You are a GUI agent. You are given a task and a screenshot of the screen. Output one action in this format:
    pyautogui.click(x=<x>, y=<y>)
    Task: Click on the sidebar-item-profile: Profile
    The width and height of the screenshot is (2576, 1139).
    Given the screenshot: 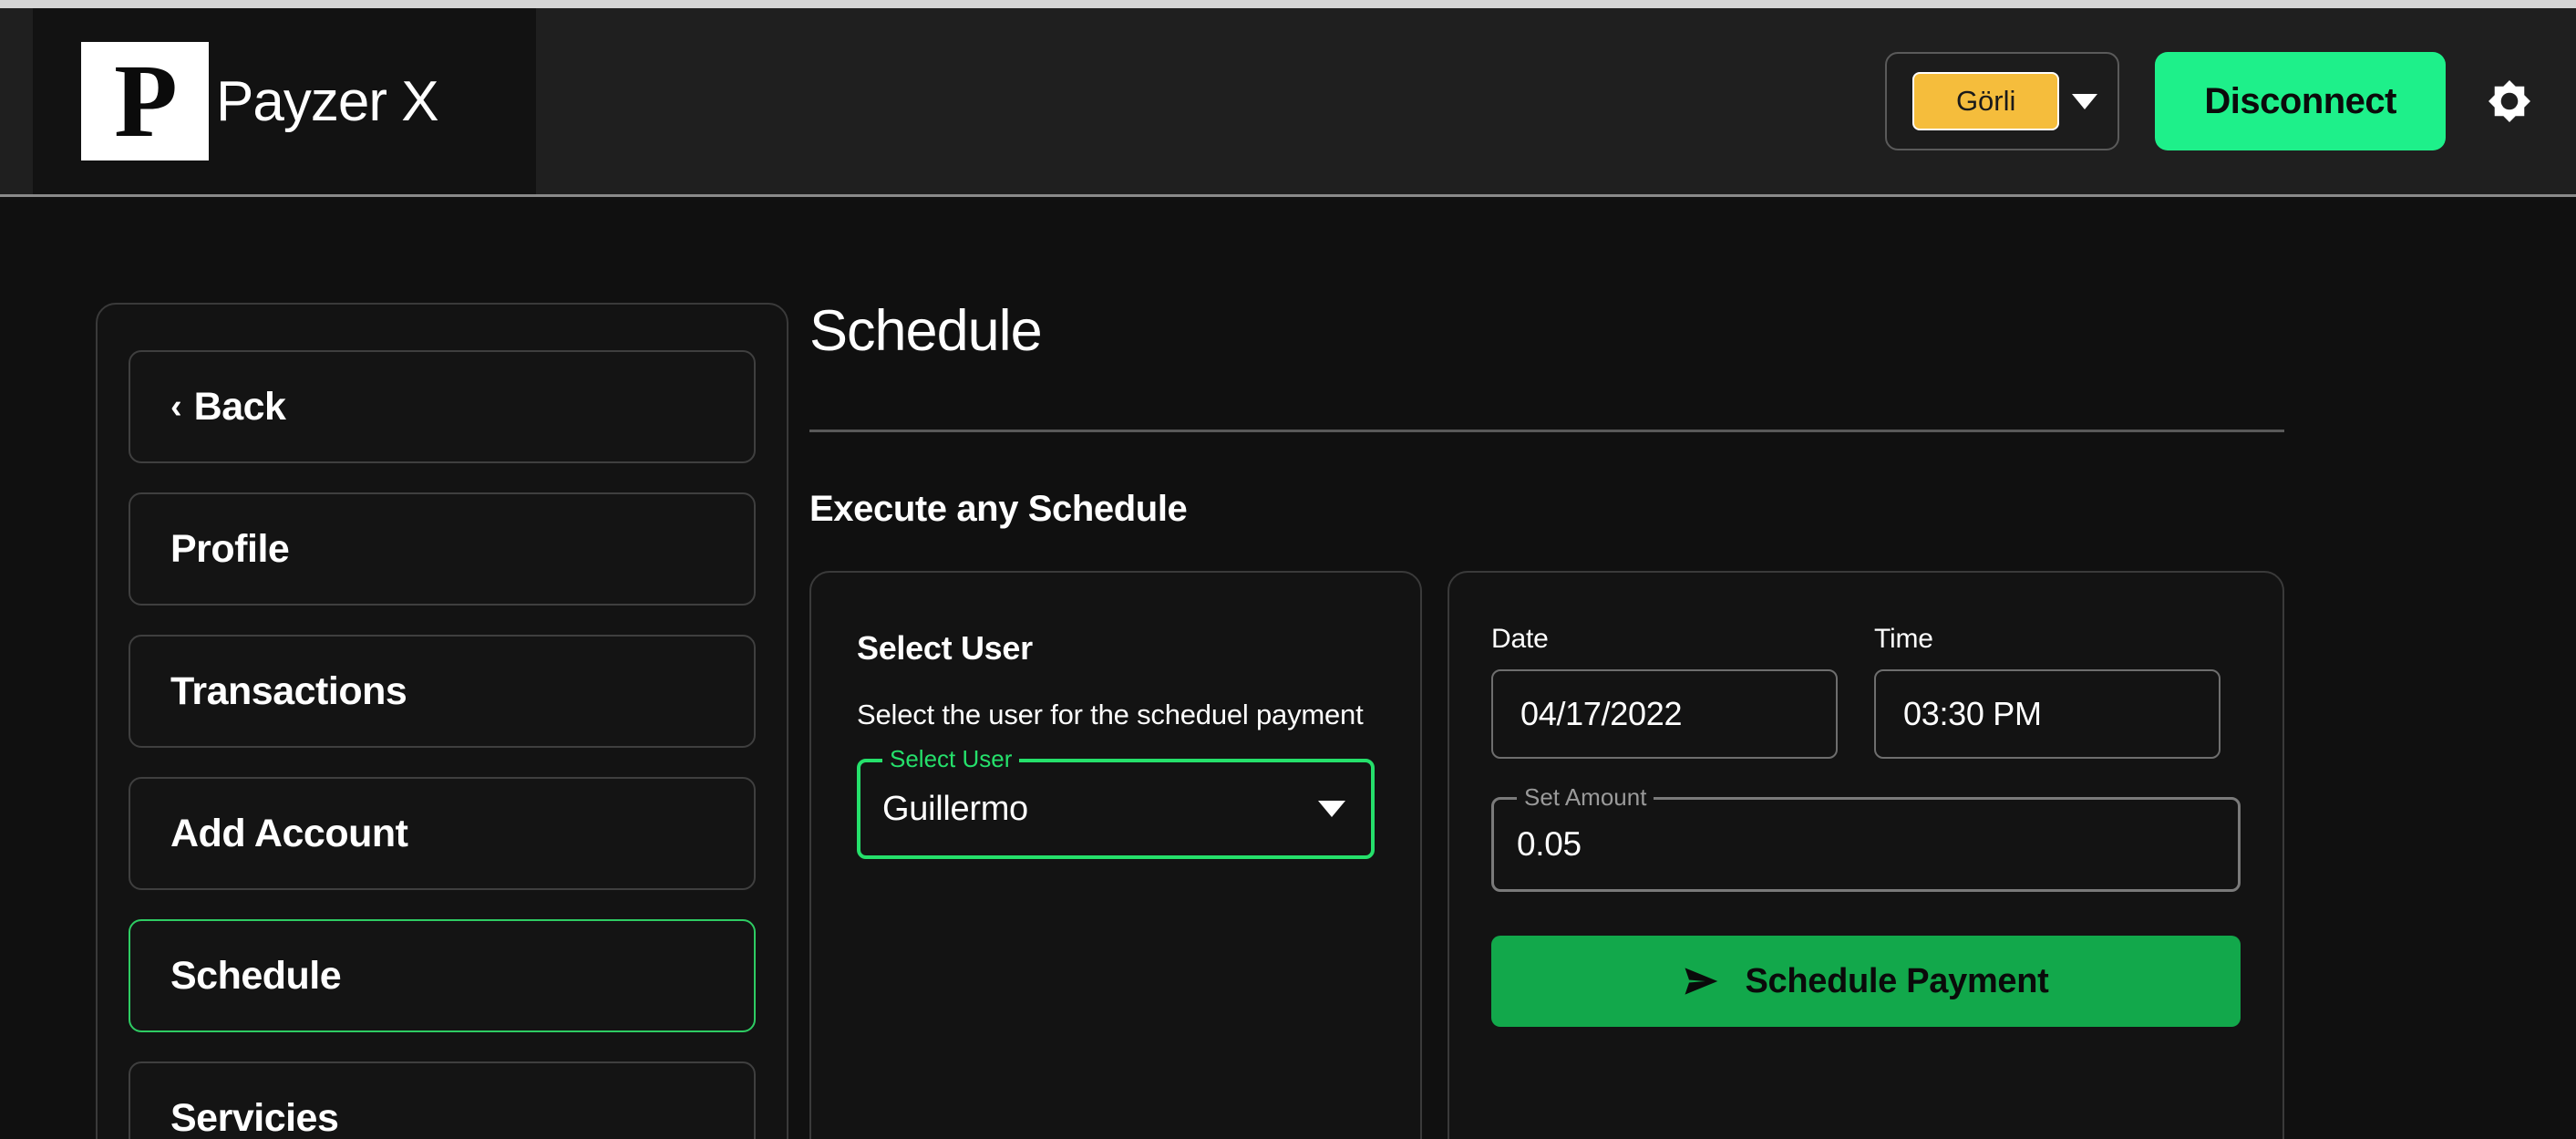 What is the action you would take?
    pyautogui.click(x=442, y=549)
    